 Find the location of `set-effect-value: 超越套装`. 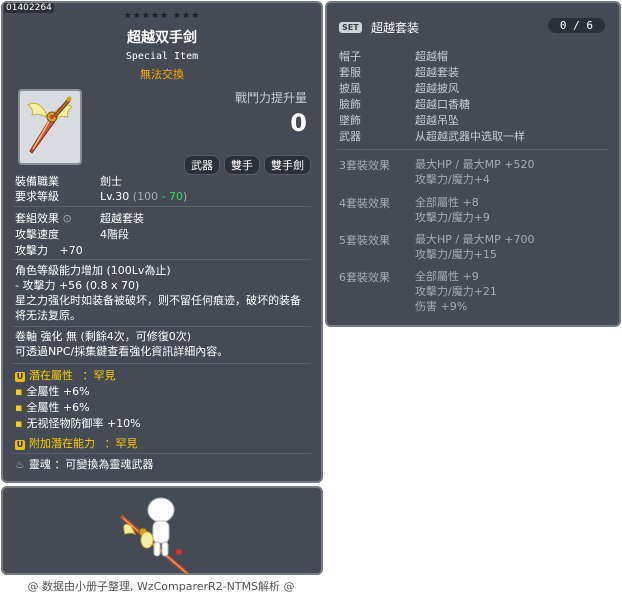

set-effect-value: 超越套装 is located at coordinates (122, 218).